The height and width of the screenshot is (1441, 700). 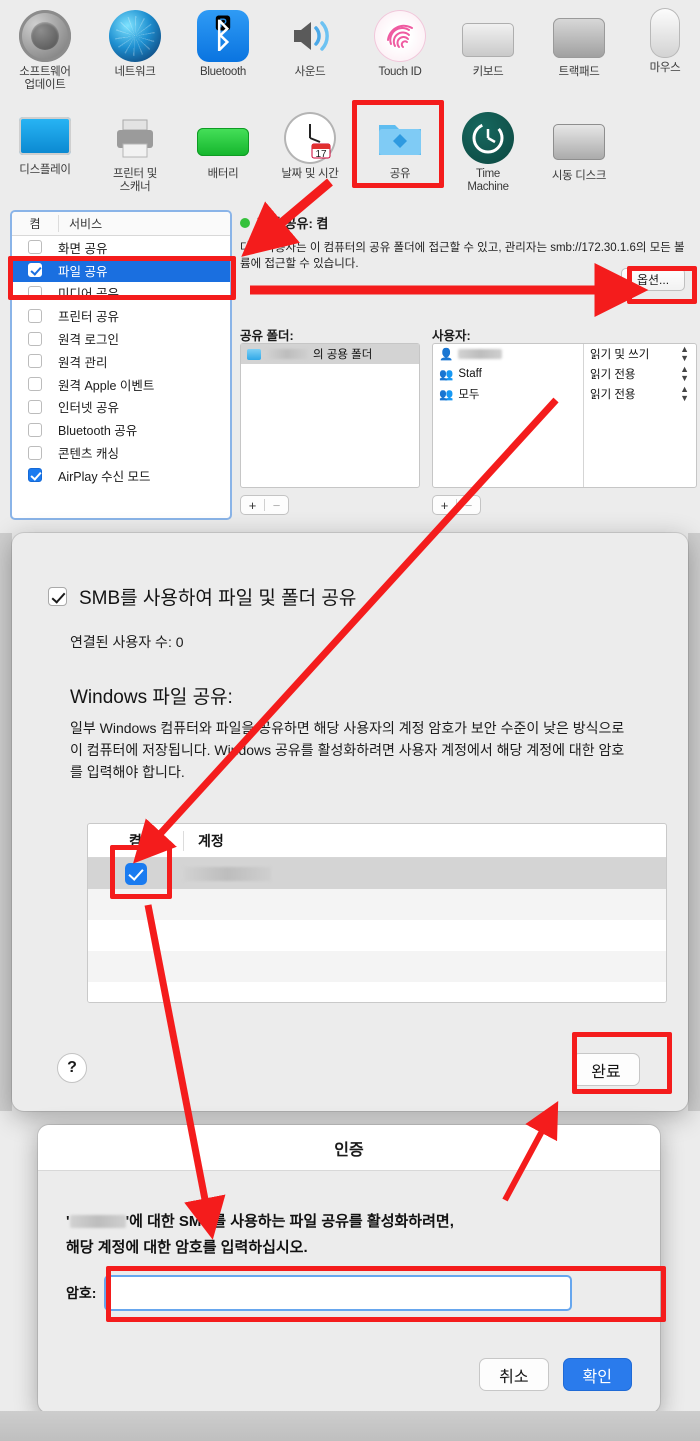 I want to click on pref-label: 배터리, so click(x=223, y=174).